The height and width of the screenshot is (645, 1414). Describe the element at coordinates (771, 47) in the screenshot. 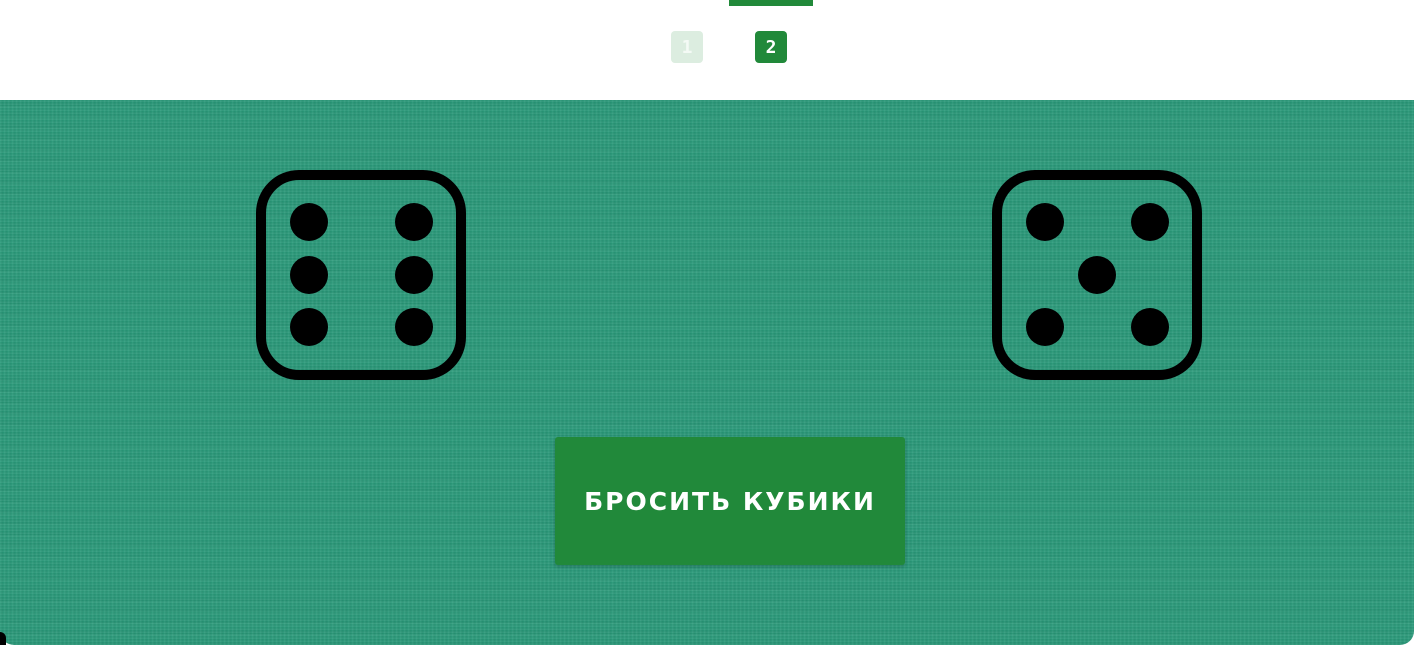

I see `player-tab-2: 2` at that location.